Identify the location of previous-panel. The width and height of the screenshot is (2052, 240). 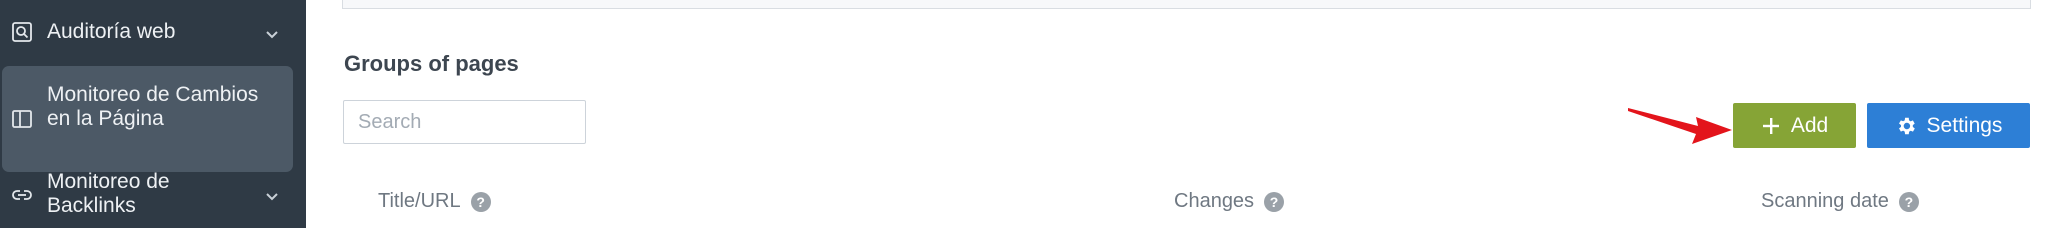
(1186, 4).